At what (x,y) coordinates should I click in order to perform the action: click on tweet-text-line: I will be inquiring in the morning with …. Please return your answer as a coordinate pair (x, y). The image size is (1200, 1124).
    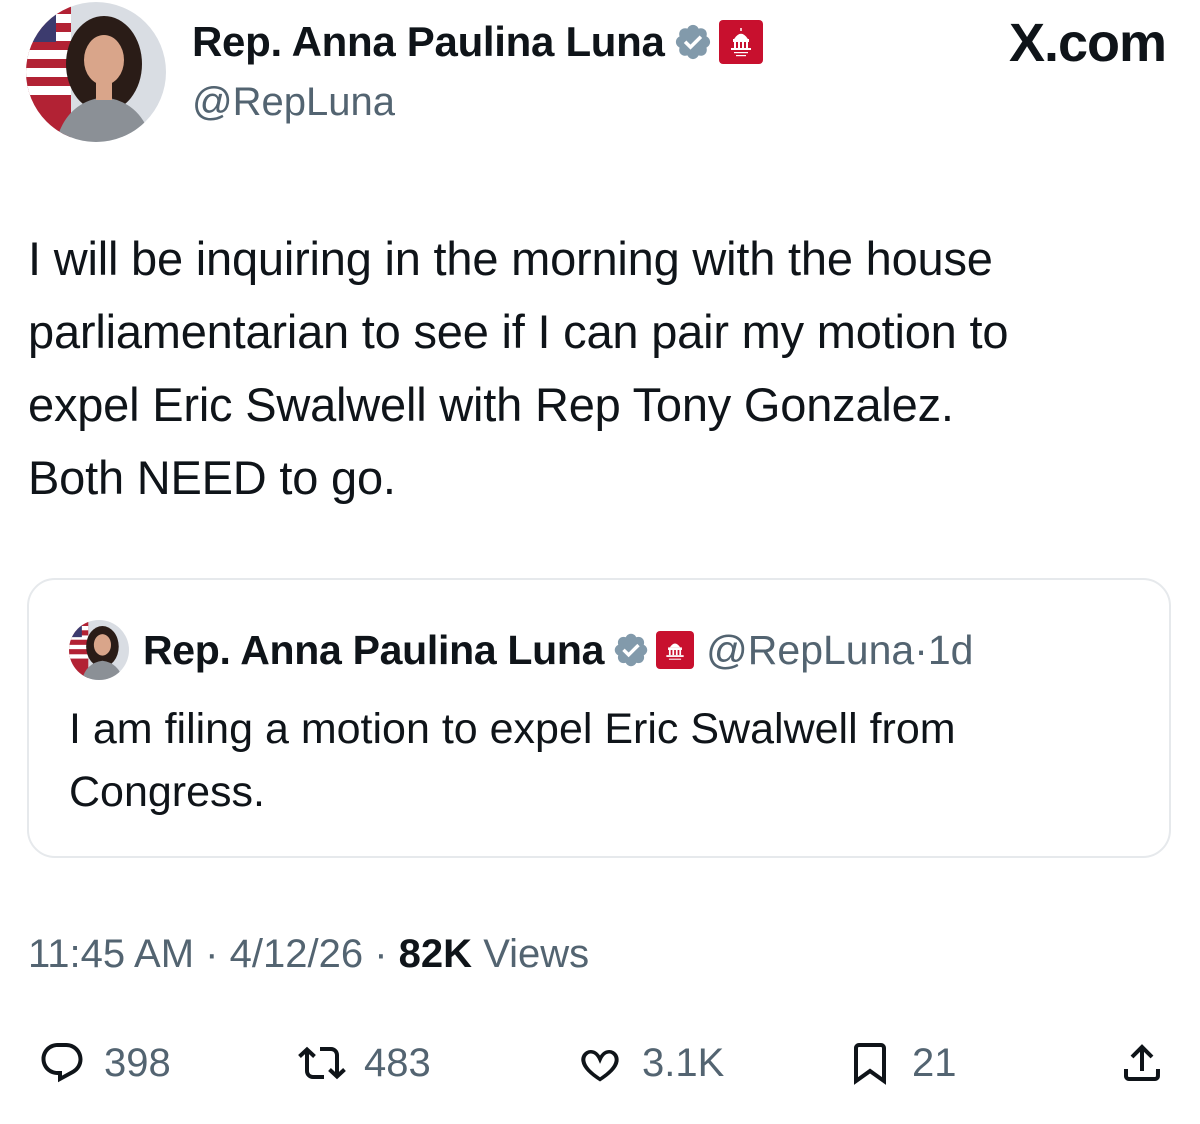
    Looking at the image, I should click on (510, 258).